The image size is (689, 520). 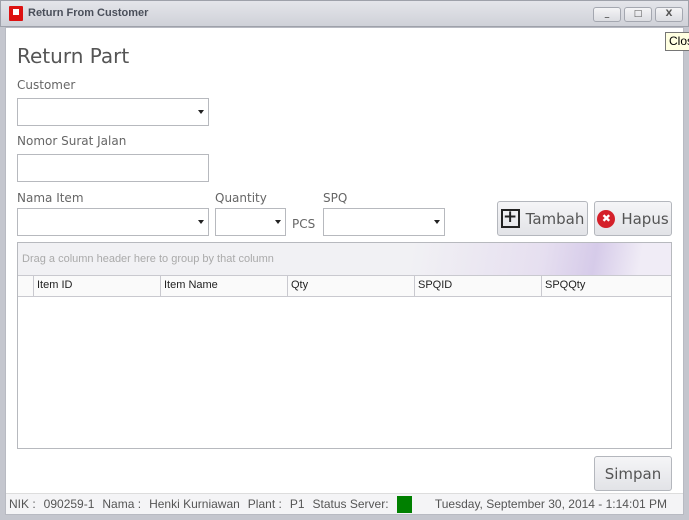 What do you see at coordinates (633, 473) in the screenshot?
I see `simpan-button: Simpan` at bounding box center [633, 473].